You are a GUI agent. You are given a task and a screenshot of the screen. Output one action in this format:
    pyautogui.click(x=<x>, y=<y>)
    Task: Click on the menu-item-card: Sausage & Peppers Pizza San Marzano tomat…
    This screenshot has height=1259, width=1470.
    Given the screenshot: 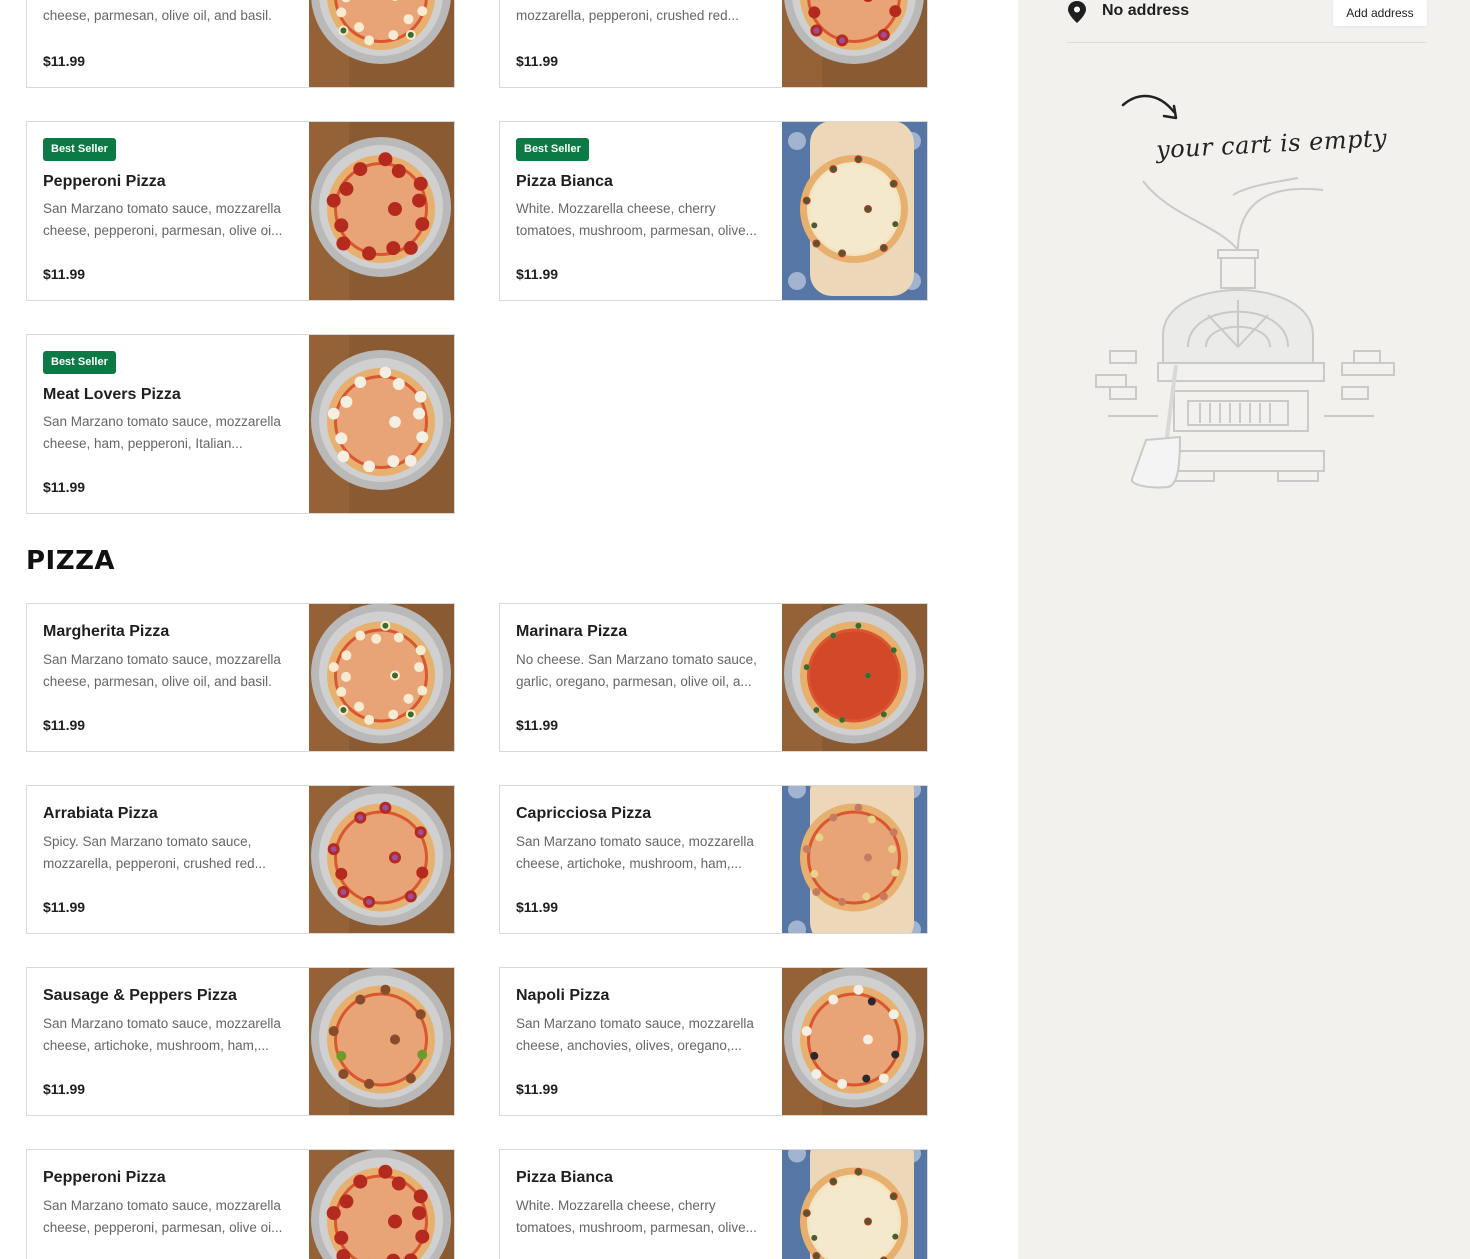 What is the action you would take?
    pyautogui.click(x=240, y=1041)
    